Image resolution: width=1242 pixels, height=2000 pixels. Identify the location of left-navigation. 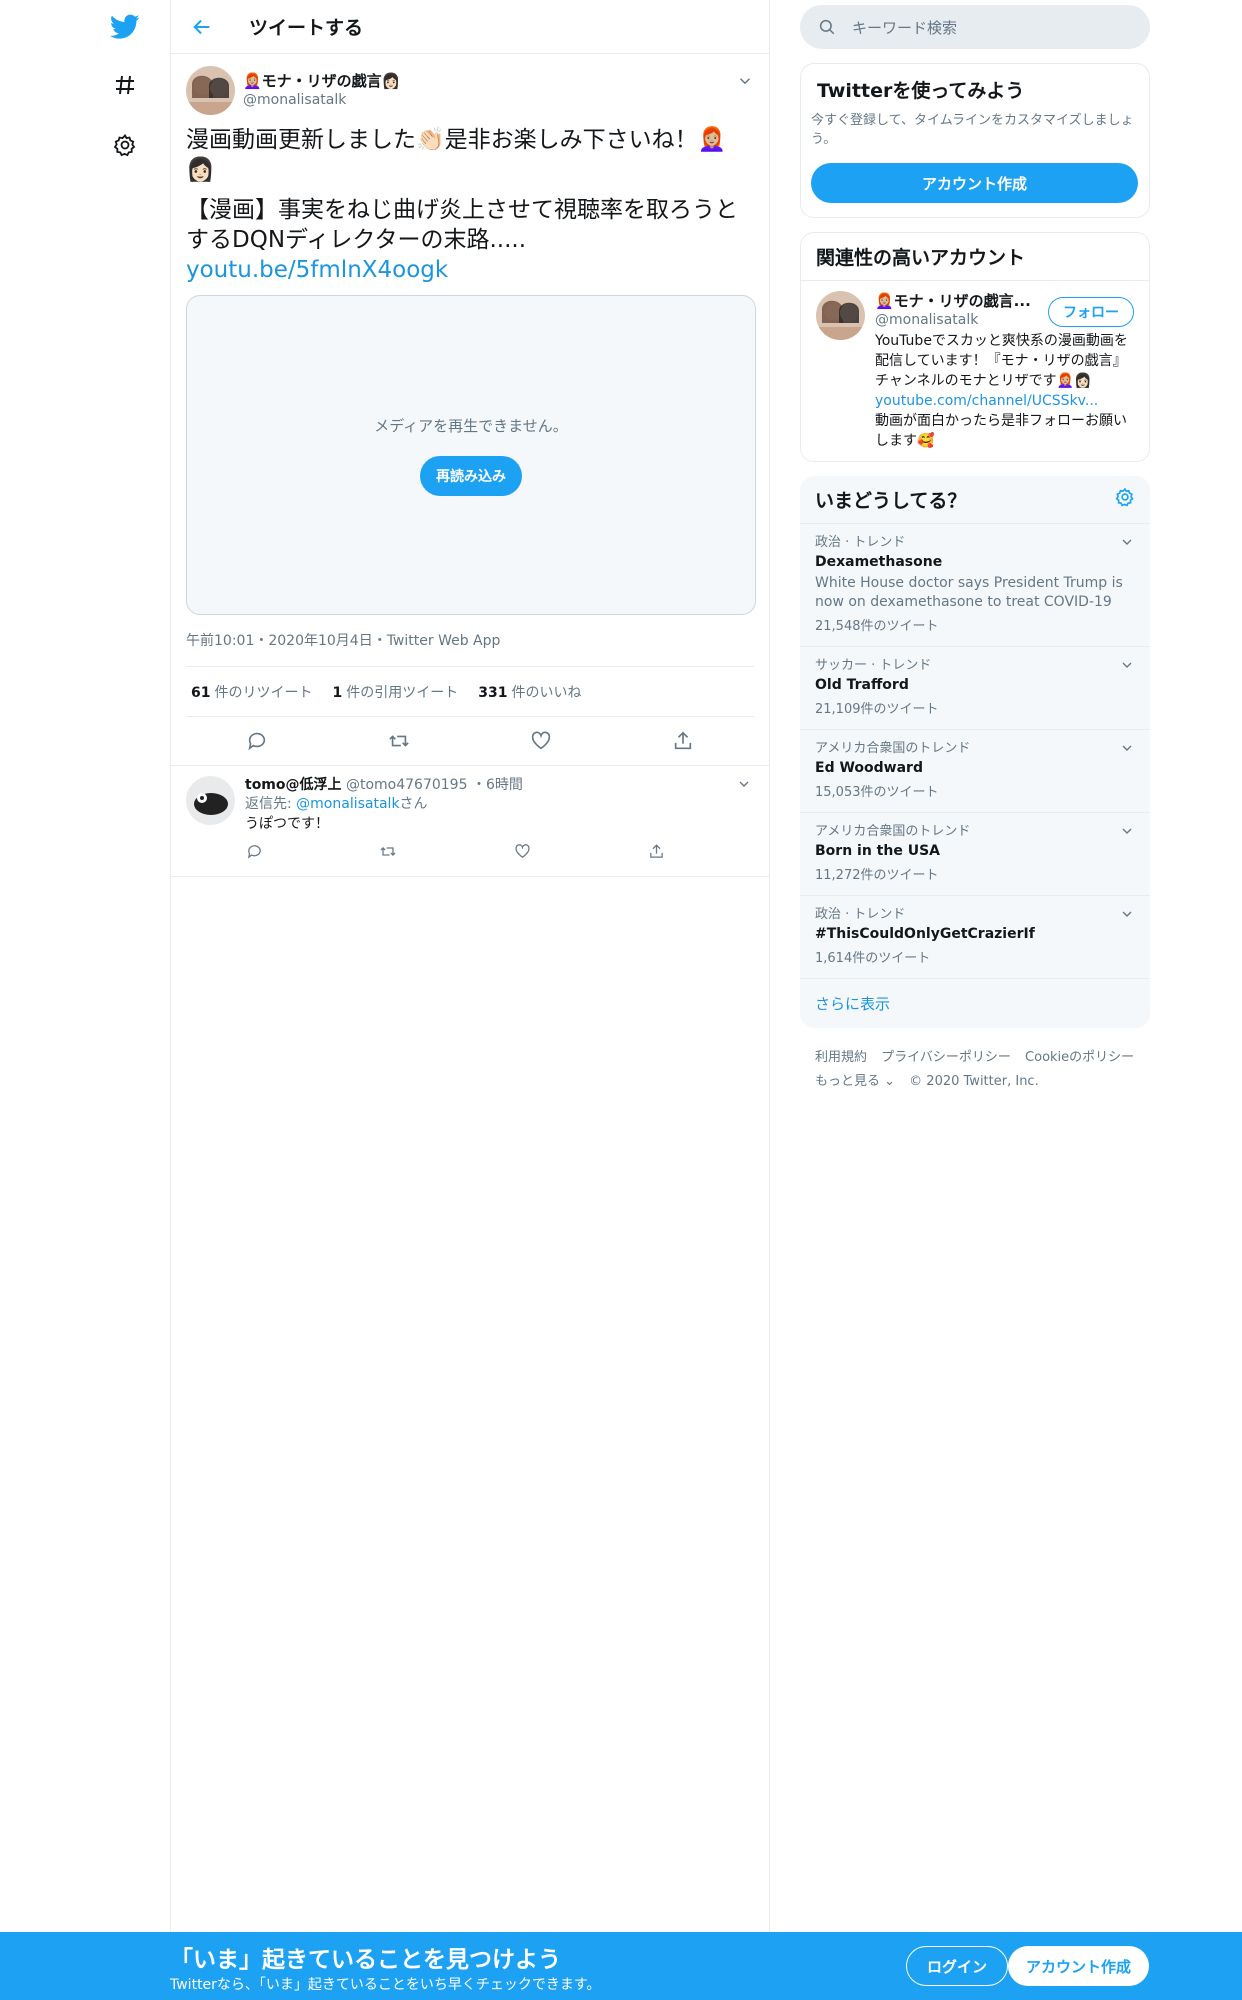
(85, 1000).